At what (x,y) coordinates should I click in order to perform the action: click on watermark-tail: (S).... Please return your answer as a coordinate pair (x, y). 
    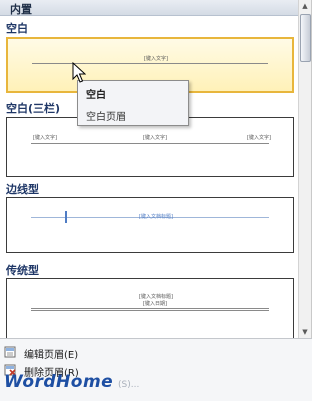
    Looking at the image, I should click on (129, 385).